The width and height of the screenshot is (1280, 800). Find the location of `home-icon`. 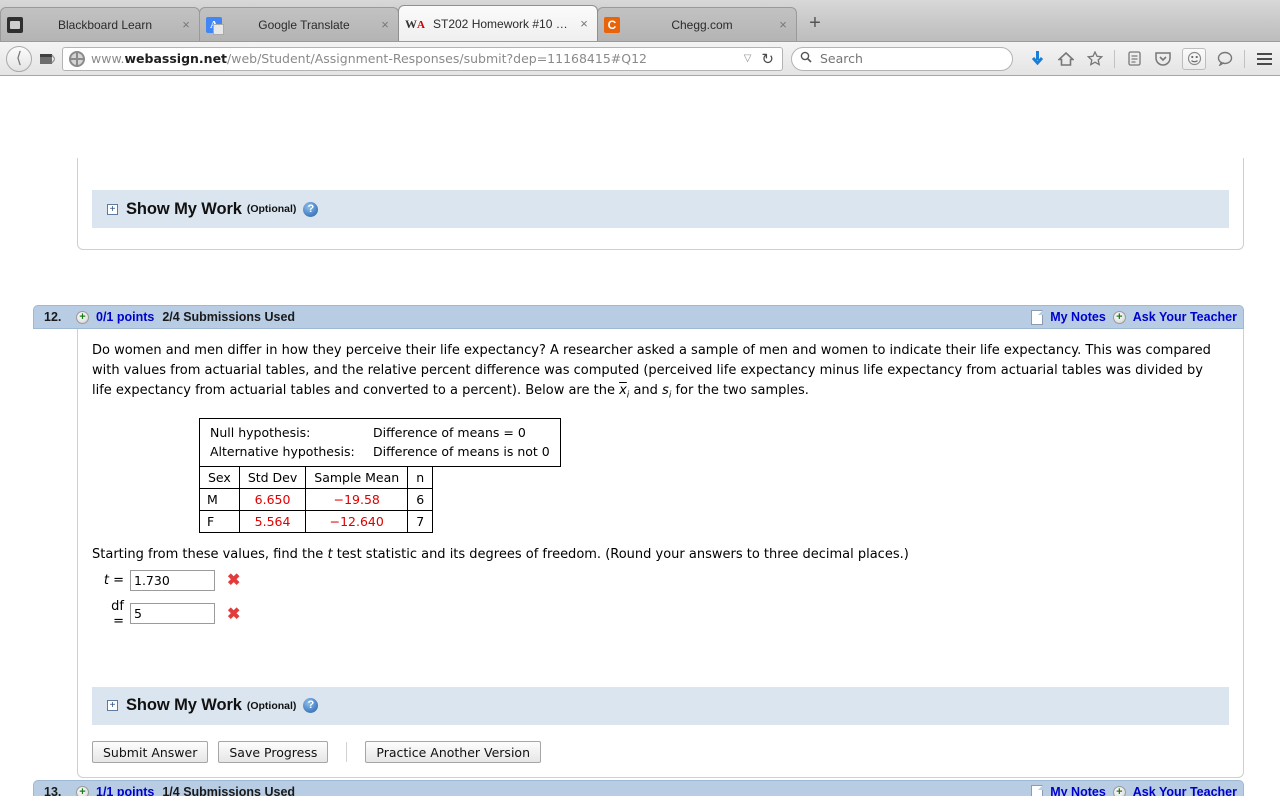

home-icon is located at coordinates (1066, 59).